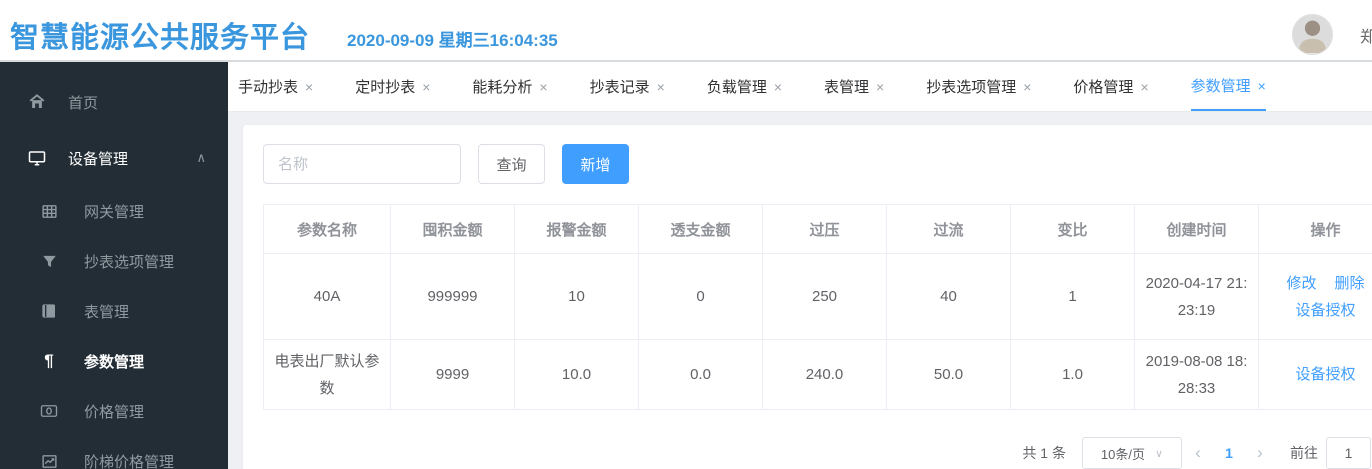 The height and width of the screenshot is (469, 1372). I want to click on chevron-up-icon: ∧, so click(201, 158).